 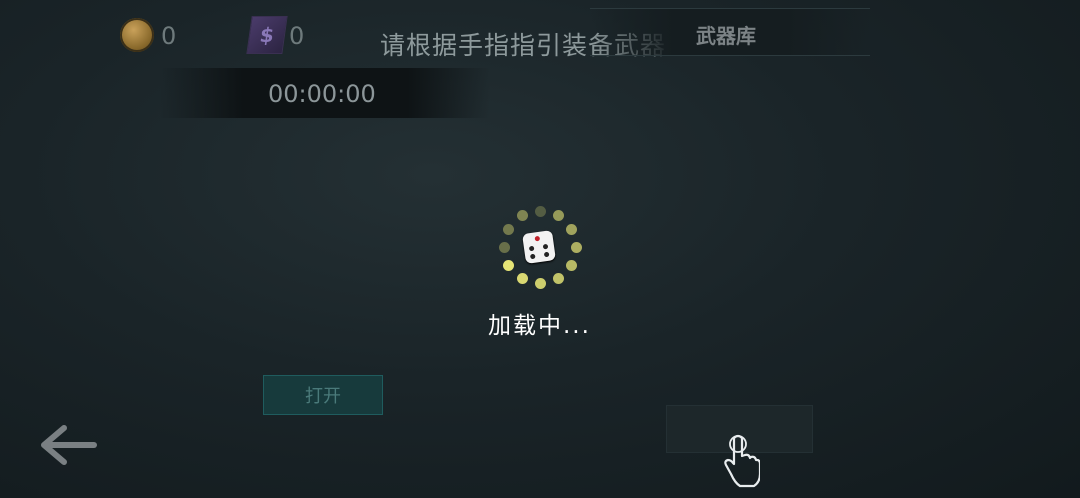 What do you see at coordinates (297, 36) in the screenshot?
I see `gem-count: 0` at bounding box center [297, 36].